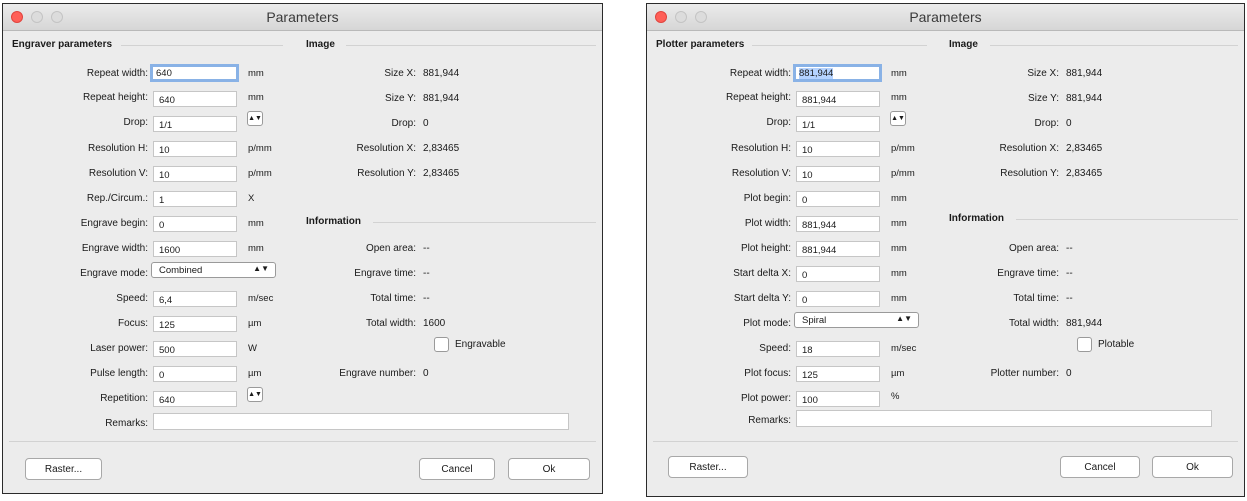 The width and height of the screenshot is (1247, 501). What do you see at coordinates (119, 348) in the screenshot?
I see `laser-power-label: Laser power:` at bounding box center [119, 348].